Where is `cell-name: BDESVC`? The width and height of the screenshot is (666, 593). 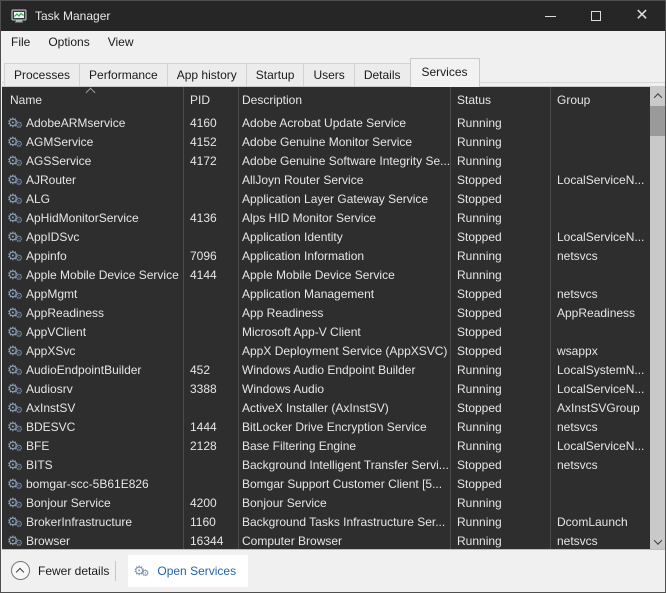
cell-name: BDESVC is located at coordinates (92, 427).